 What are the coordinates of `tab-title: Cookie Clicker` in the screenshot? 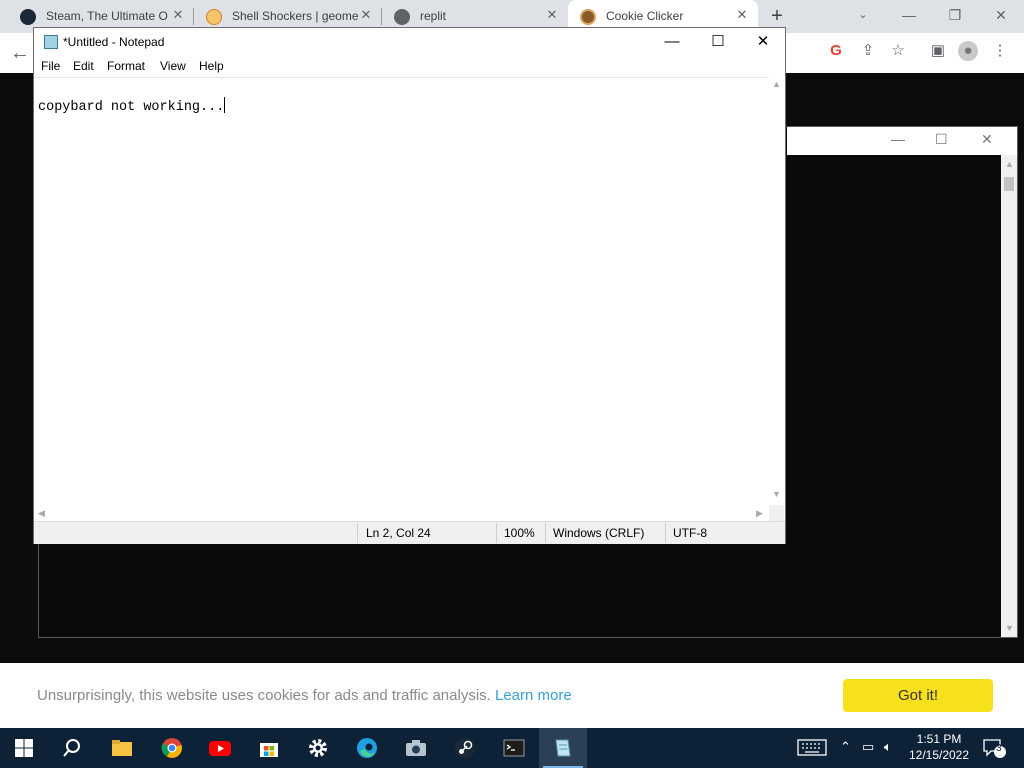 It's located at (645, 16).